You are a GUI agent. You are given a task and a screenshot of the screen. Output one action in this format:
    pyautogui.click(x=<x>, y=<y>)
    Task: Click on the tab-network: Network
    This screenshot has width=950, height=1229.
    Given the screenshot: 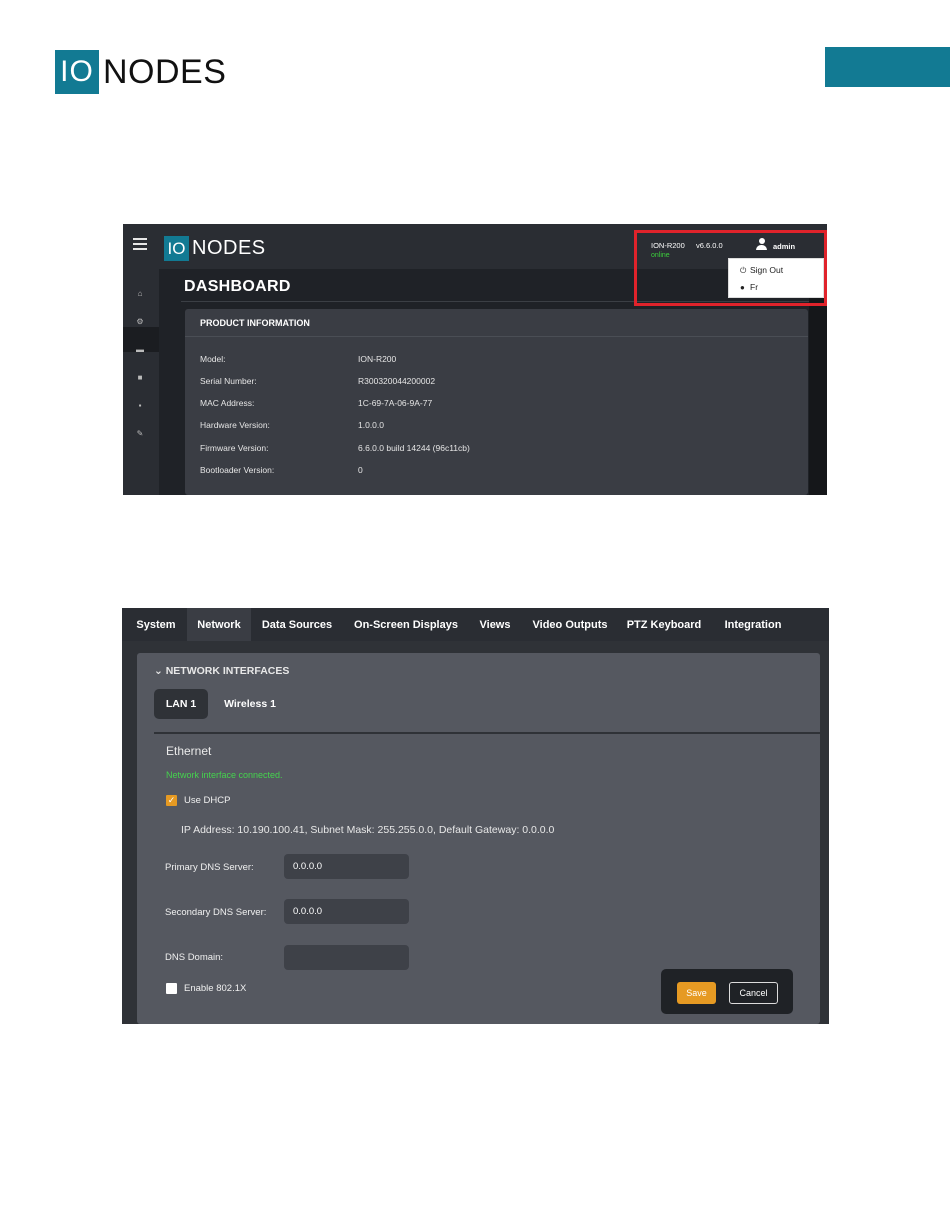 What is the action you would take?
    pyautogui.click(x=219, y=624)
    